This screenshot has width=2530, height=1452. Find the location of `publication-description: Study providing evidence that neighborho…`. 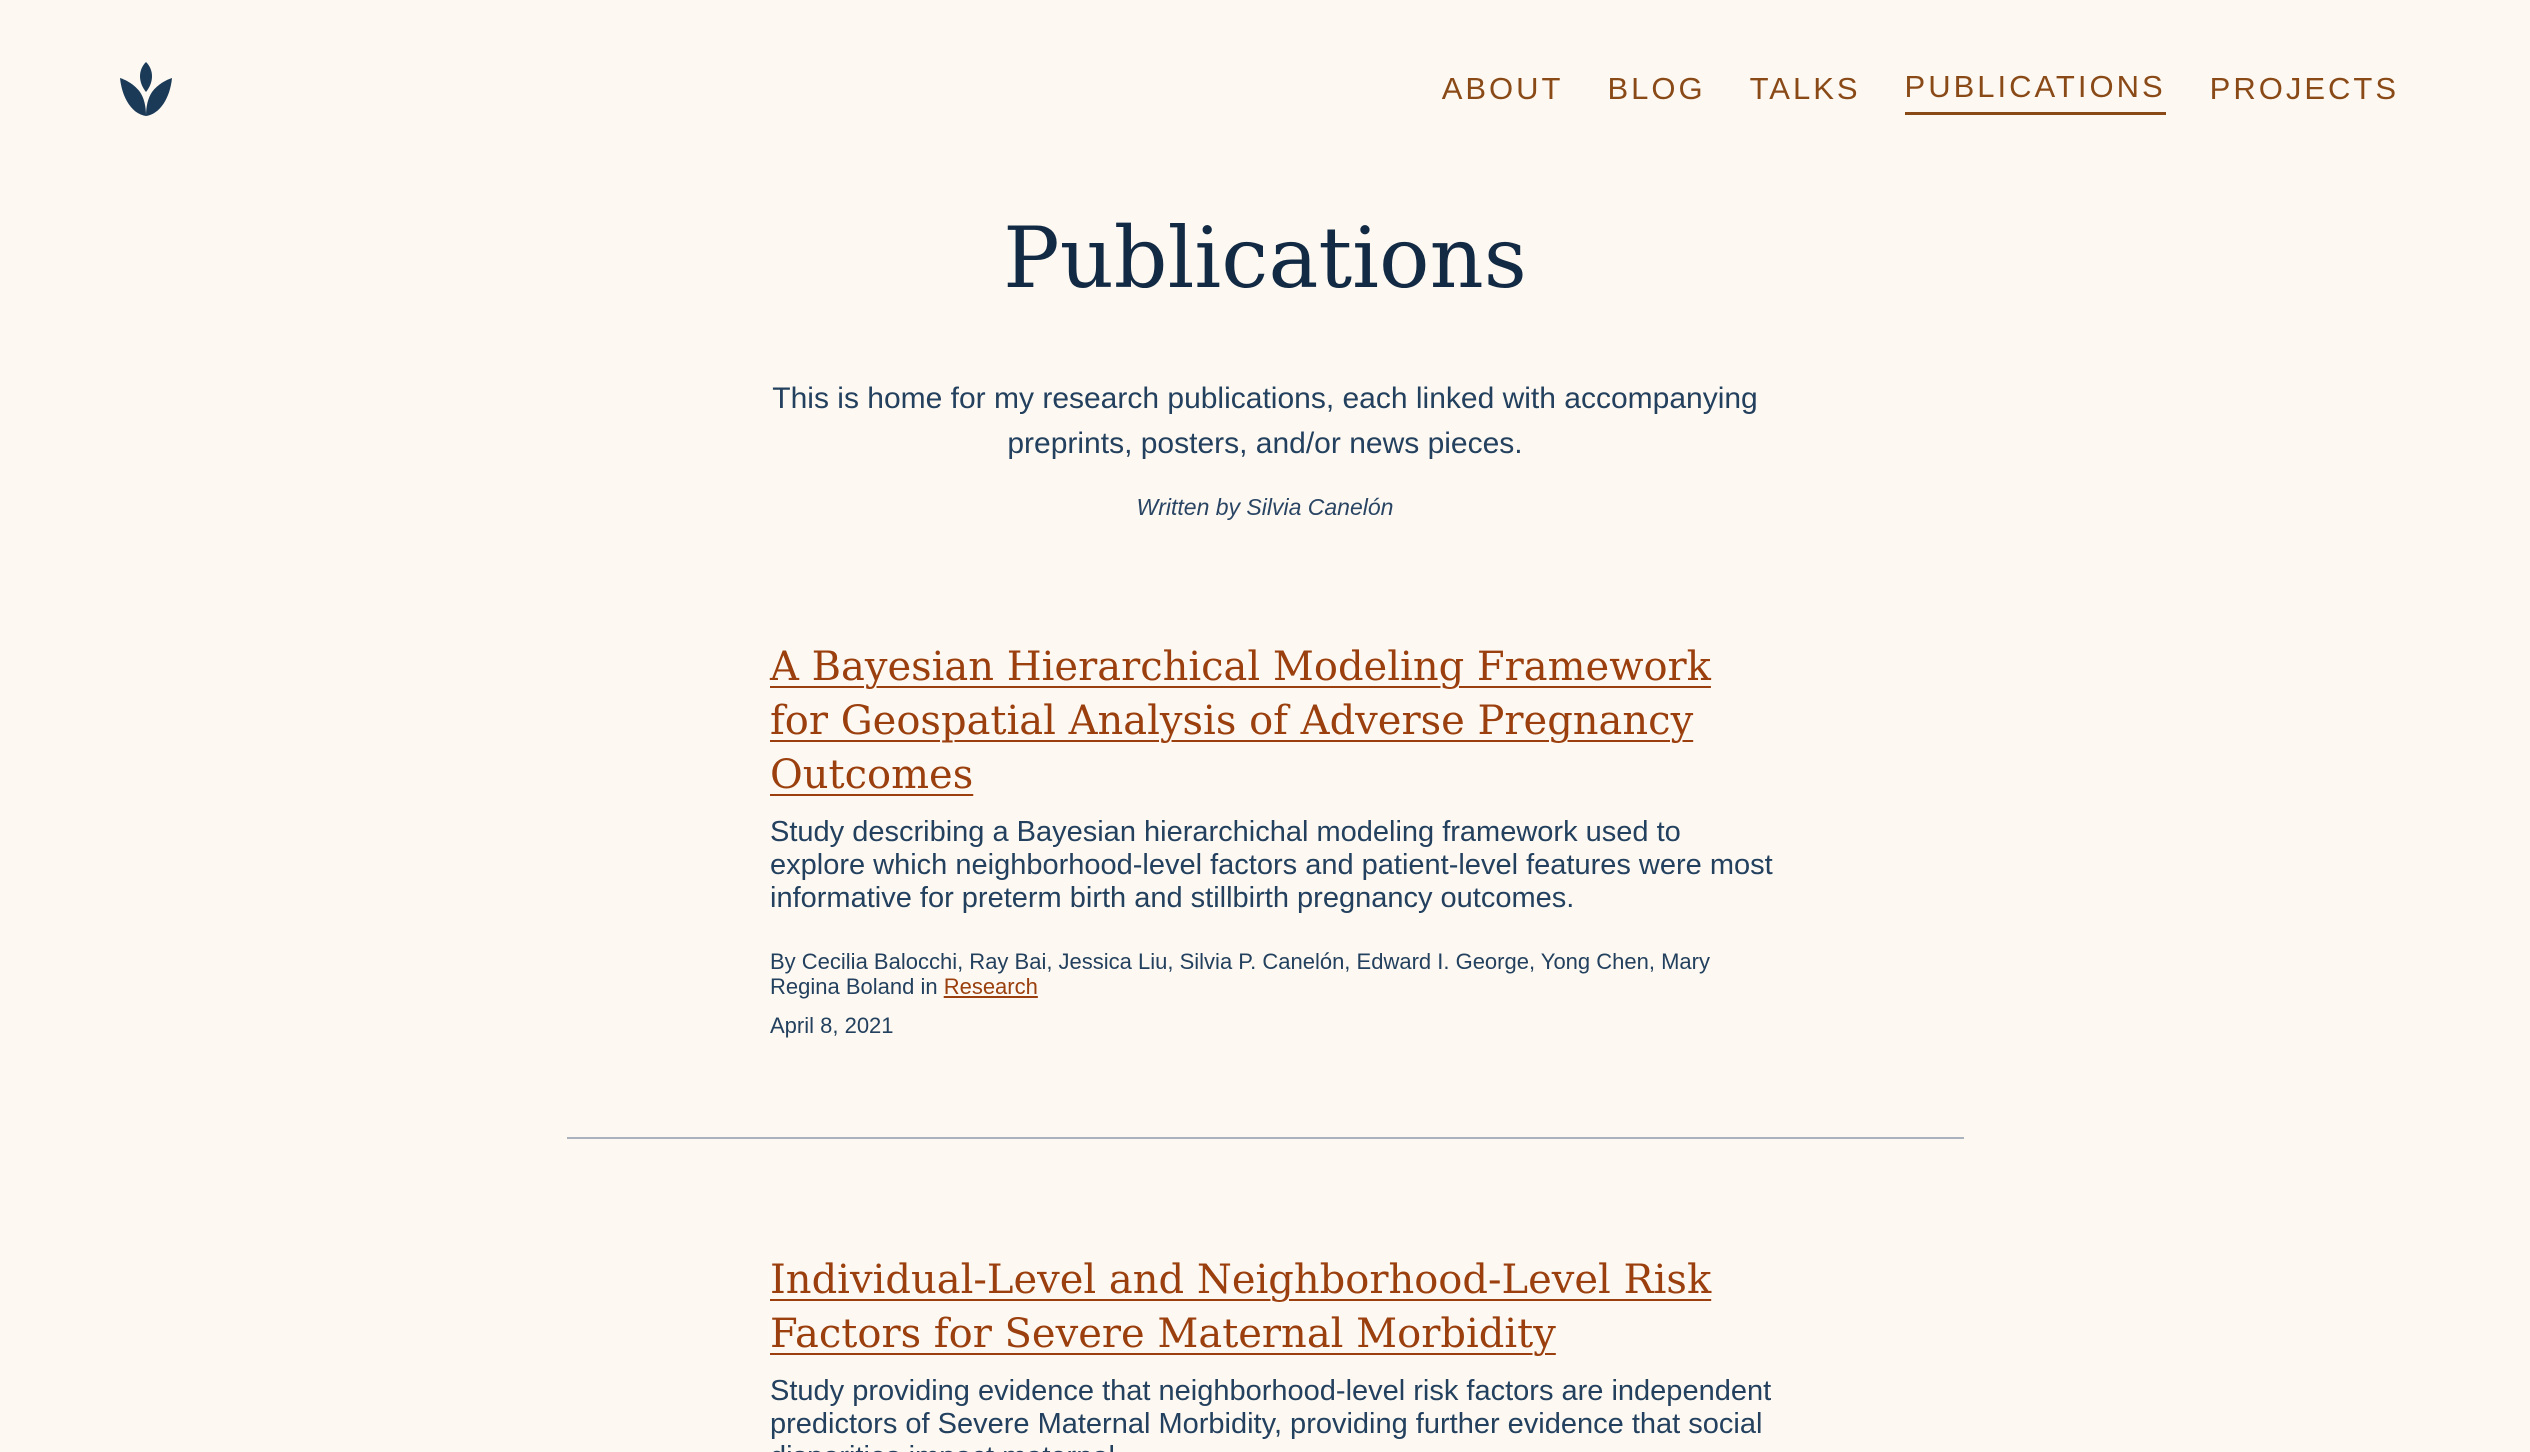

publication-description: Study providing evidence that neighborho… is located at coordinates (1271, 1413).